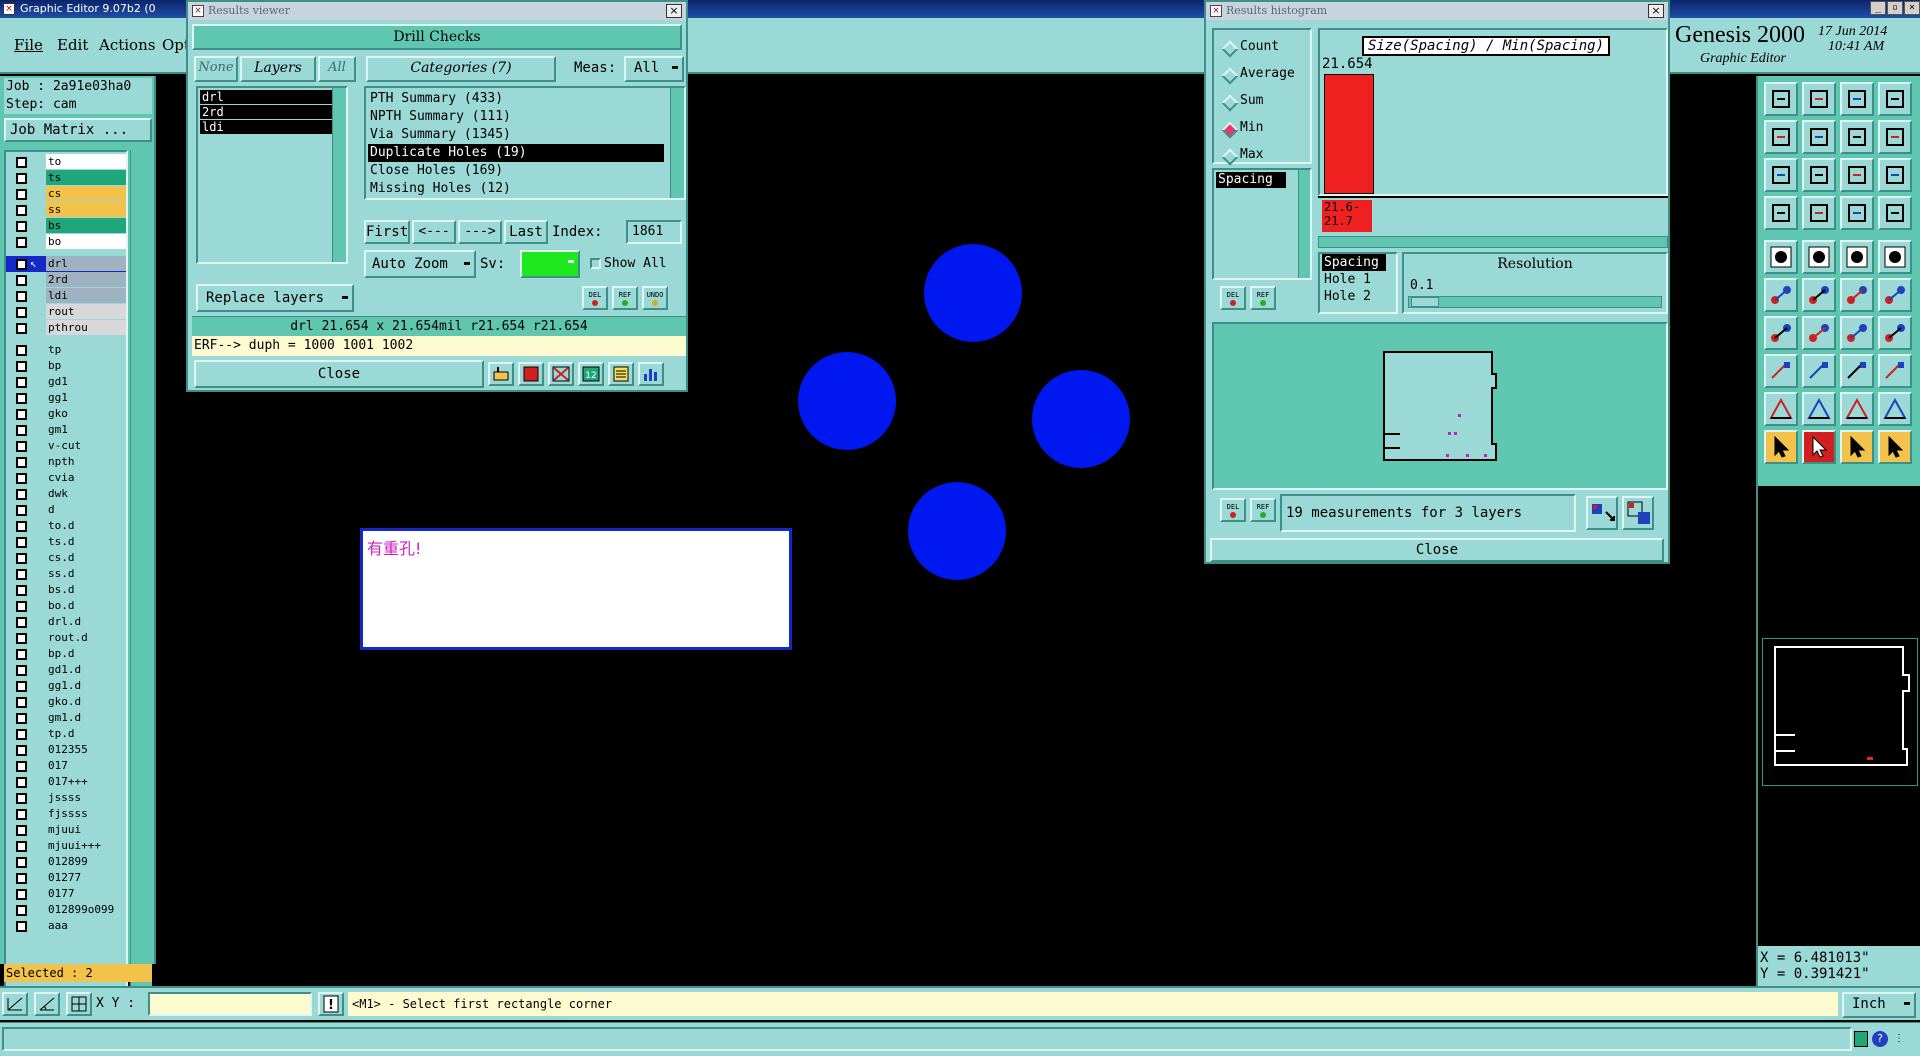 This screenshot has height=1056, width=1920. I want to click on alert-button: !, so click(331, 1004).